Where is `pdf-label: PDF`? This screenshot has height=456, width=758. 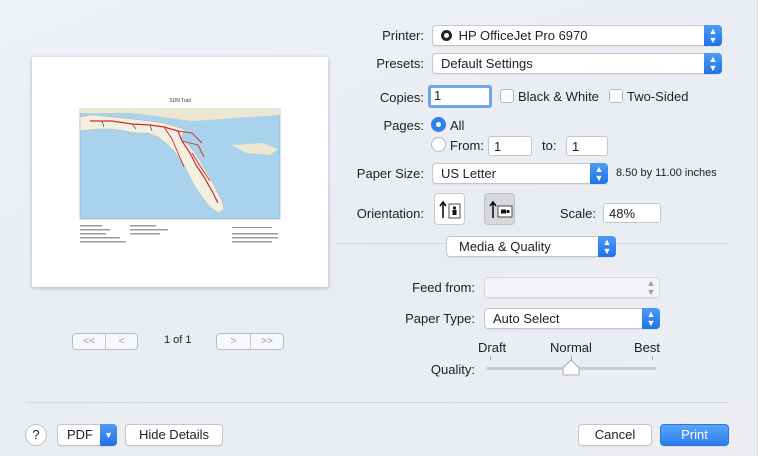 pdf-label: PDF is located at coordinates (80, 434).